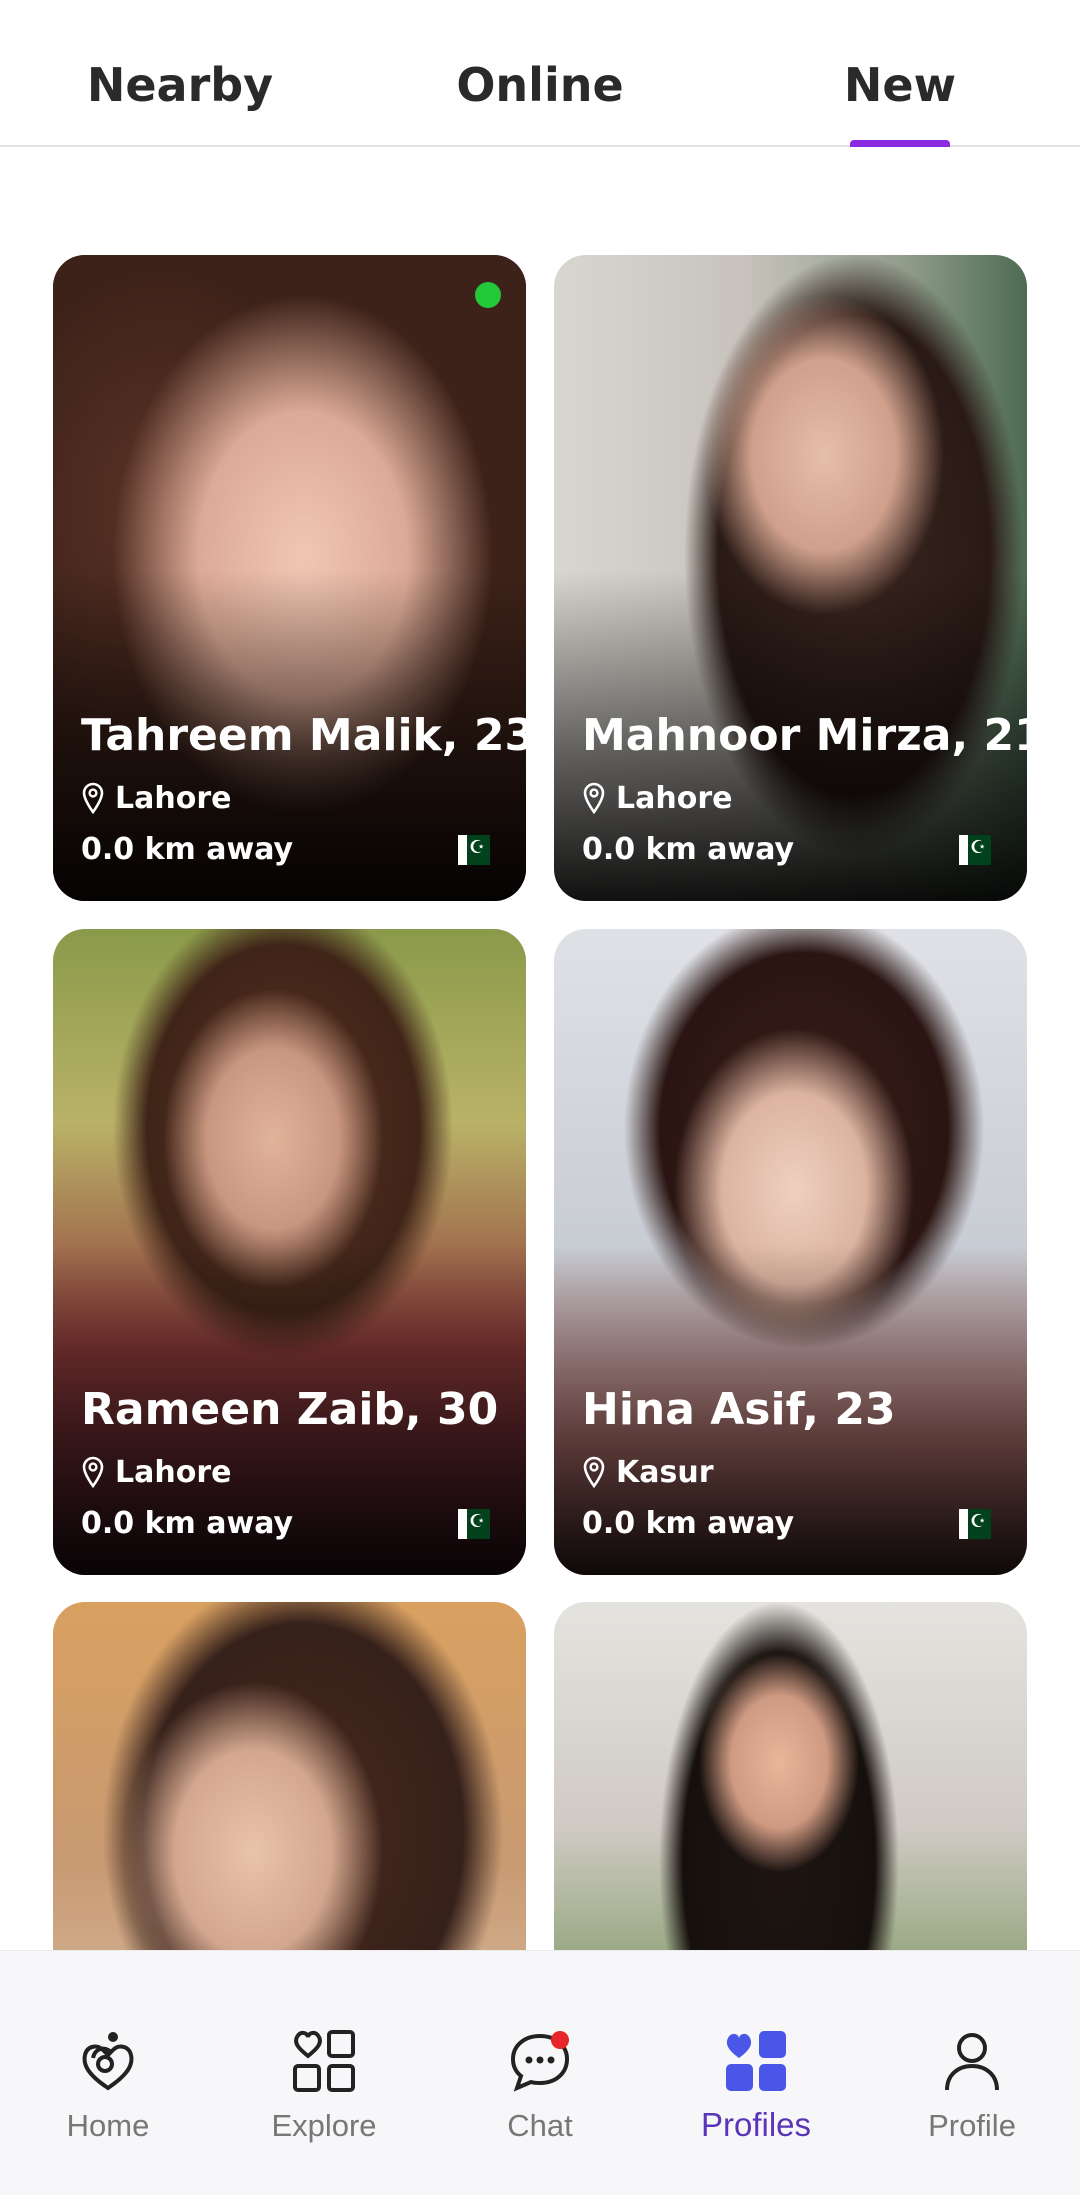 The width and height of the screenshot is (1080, 2195). What do you see at coordinates (972, 2125) in the screenshot?
I see `nav-profile-label: Profile` at bounding box center [972, 2125].